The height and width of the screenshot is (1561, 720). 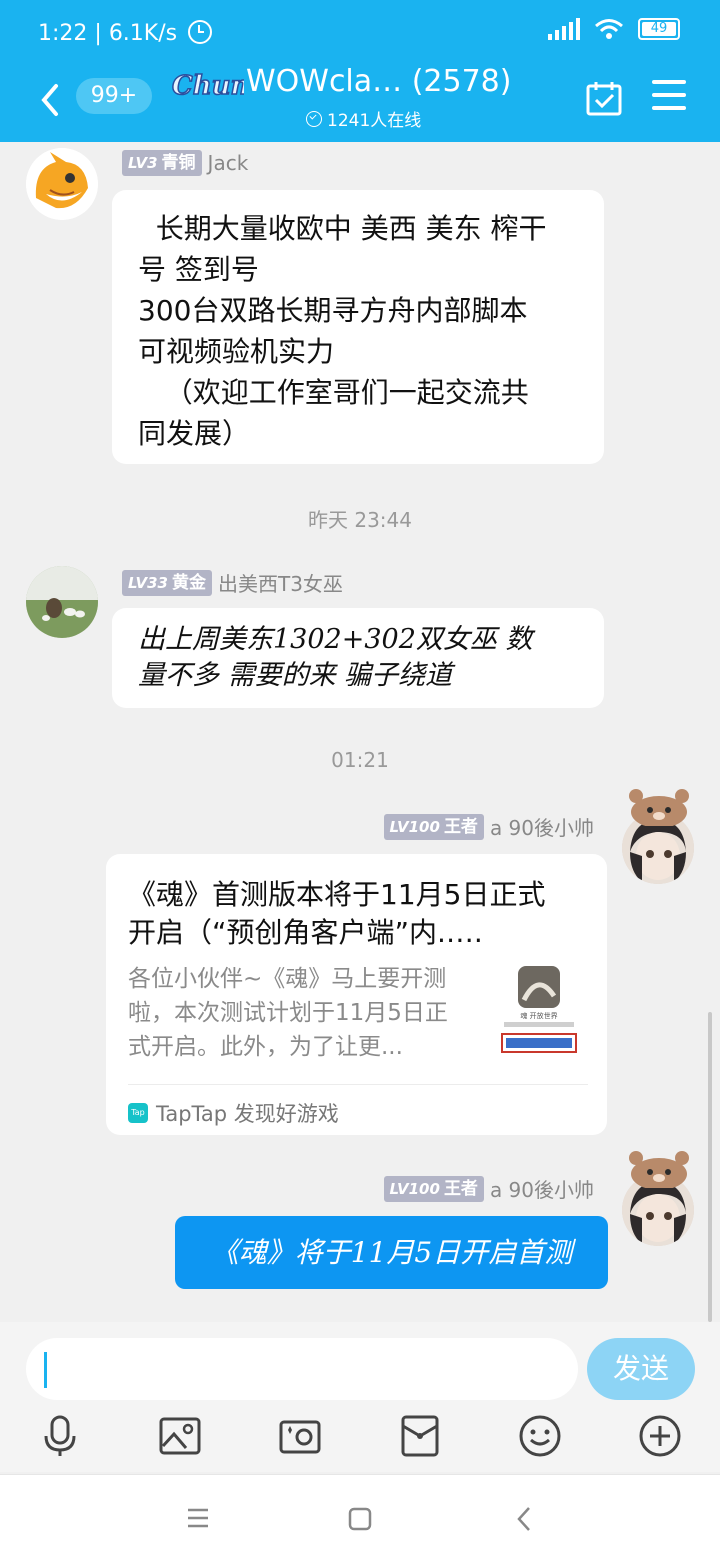 What do you see at coordinates (45, 1370) in the screenshot?
I see `text-cursor` at bounding box center [45, 1370].